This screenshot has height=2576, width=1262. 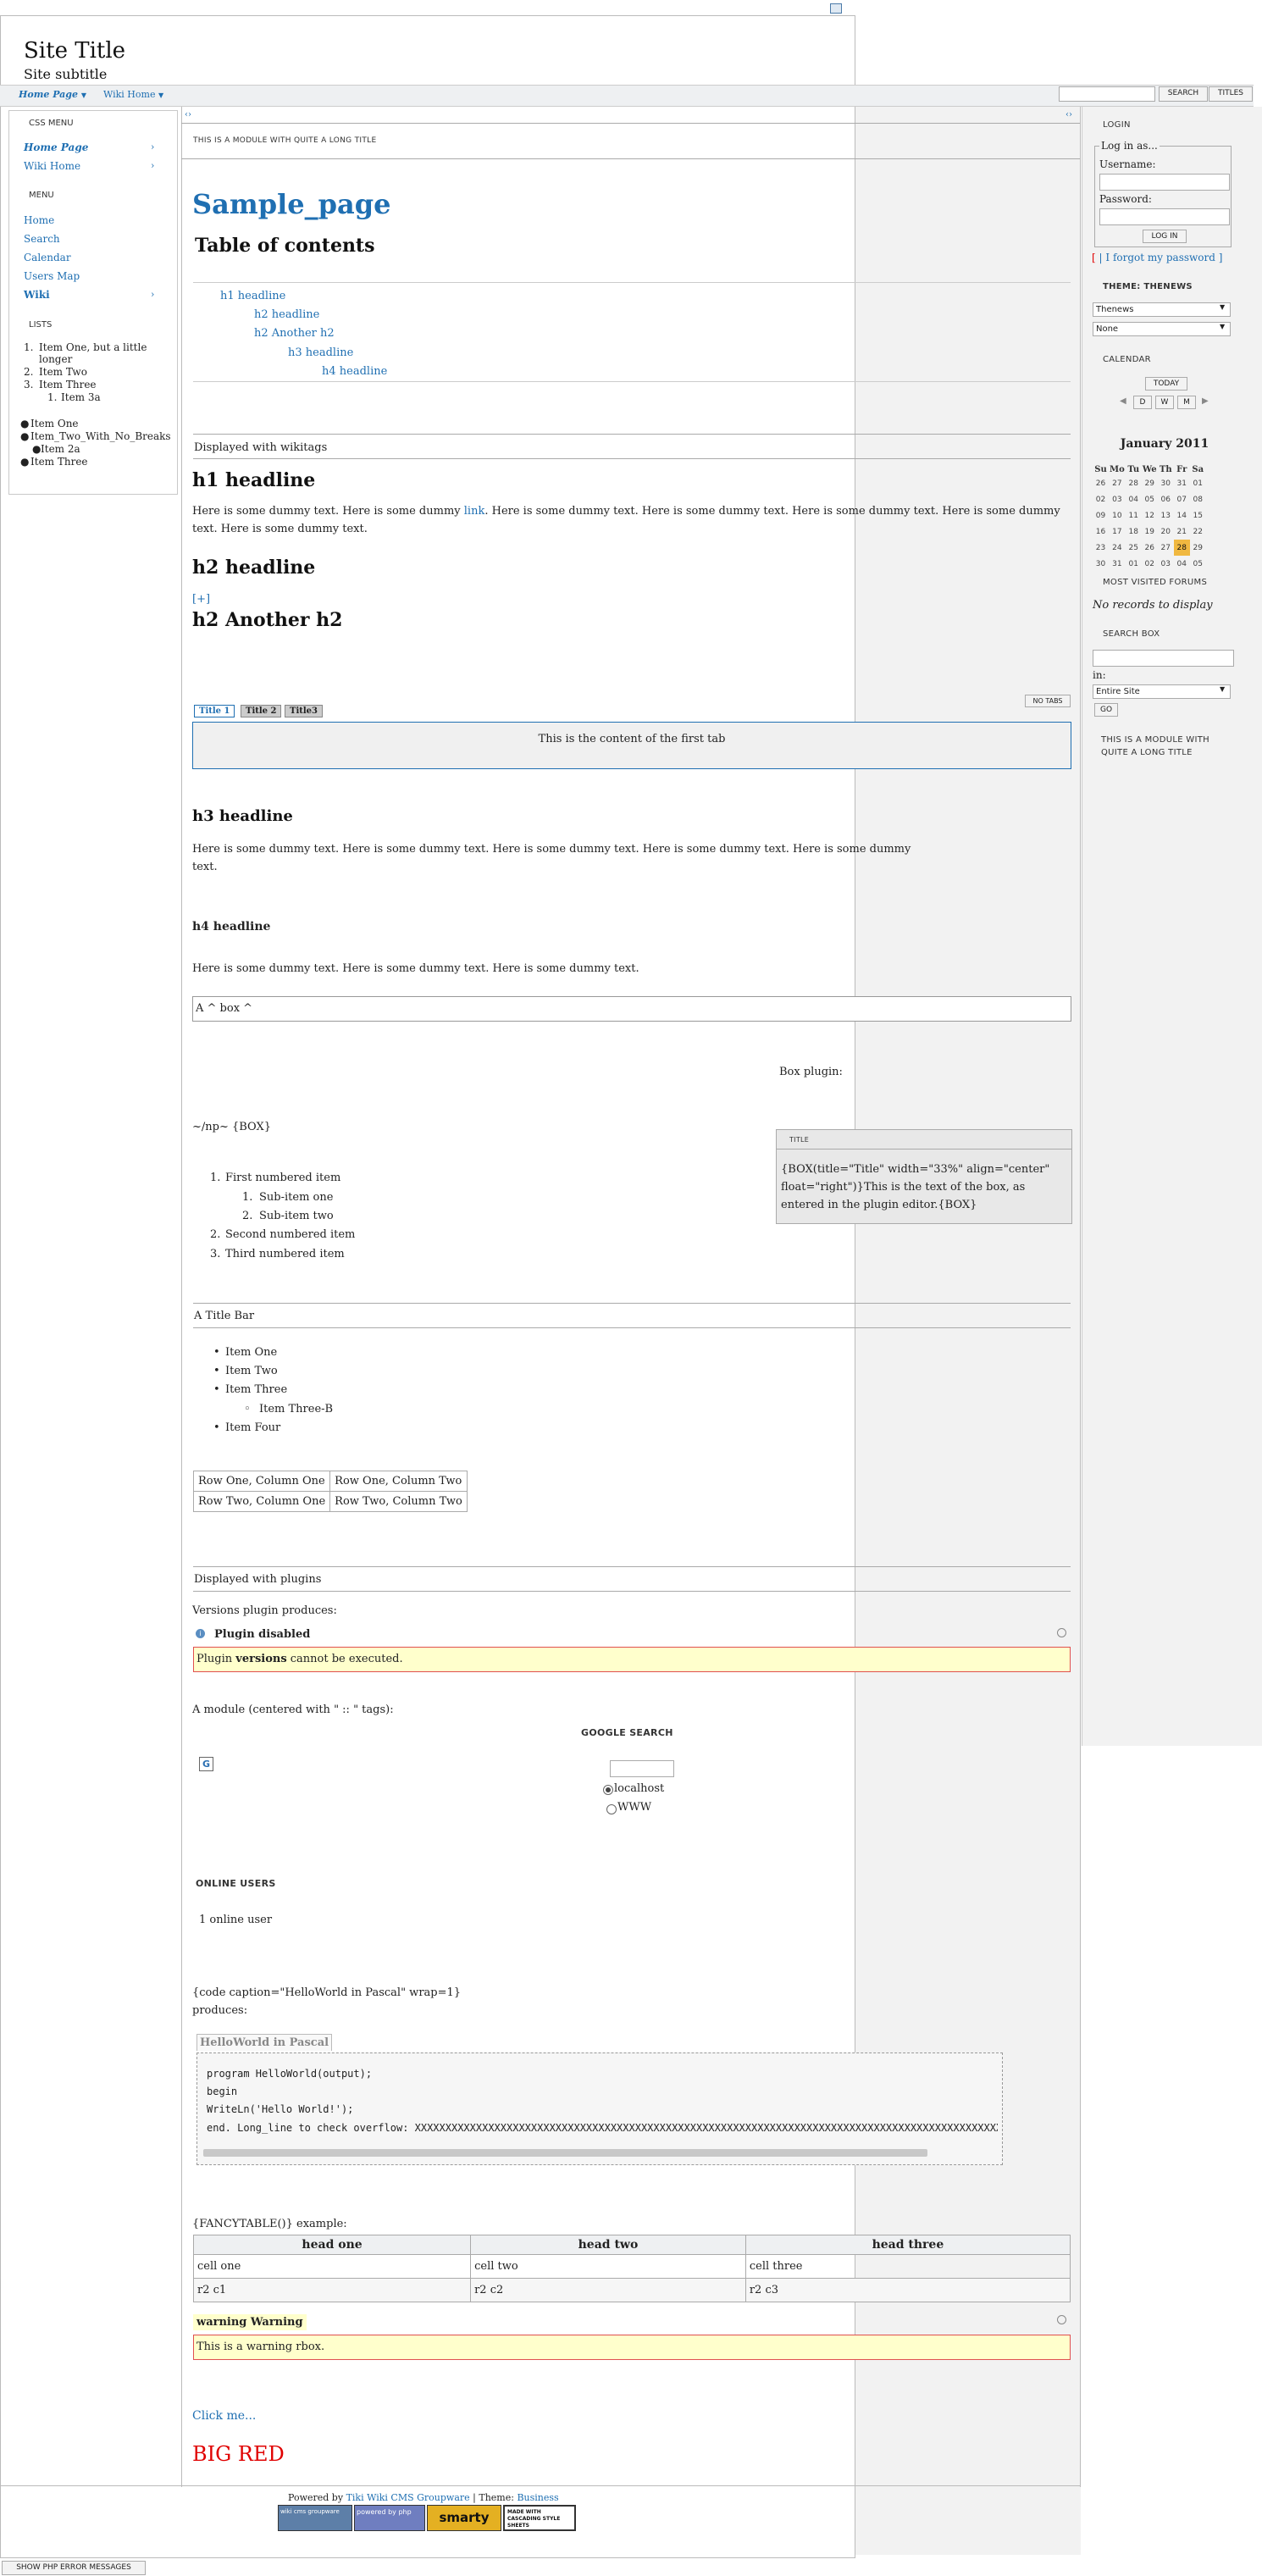 What do you see at coordinates (1117, 548) in the screenshot?
I see `calendar-day: 24` at bounding box center [1117, 548].